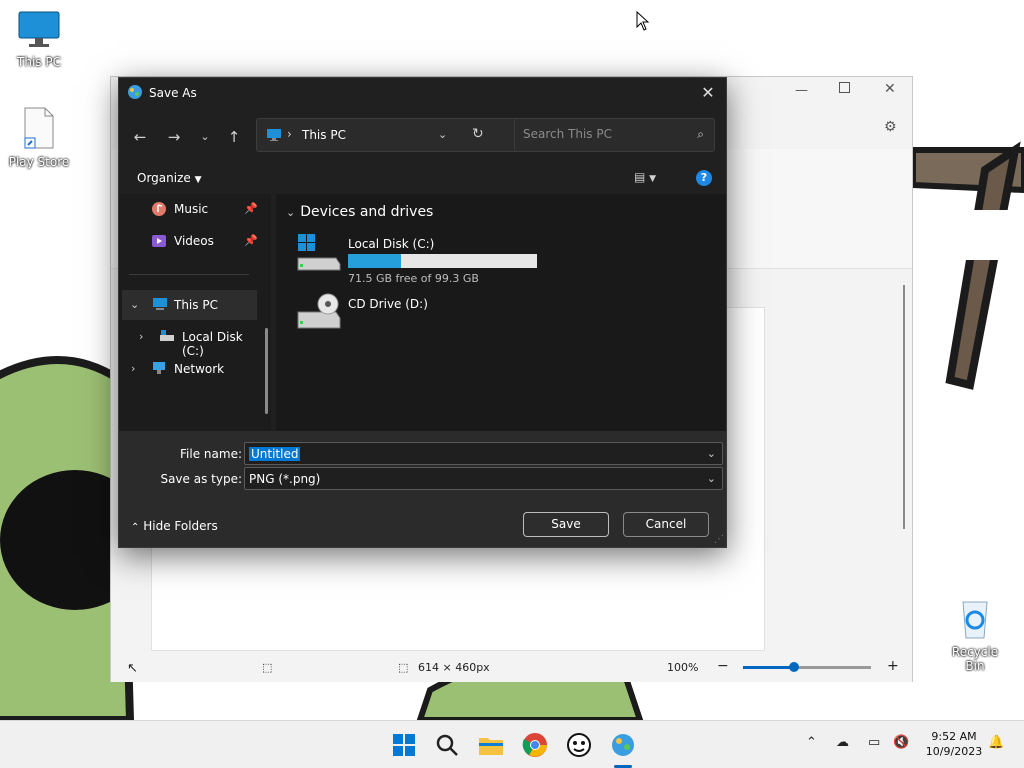  I want to click on nav-item-local-disk: › Local Disk (C:), so click(189, 340).